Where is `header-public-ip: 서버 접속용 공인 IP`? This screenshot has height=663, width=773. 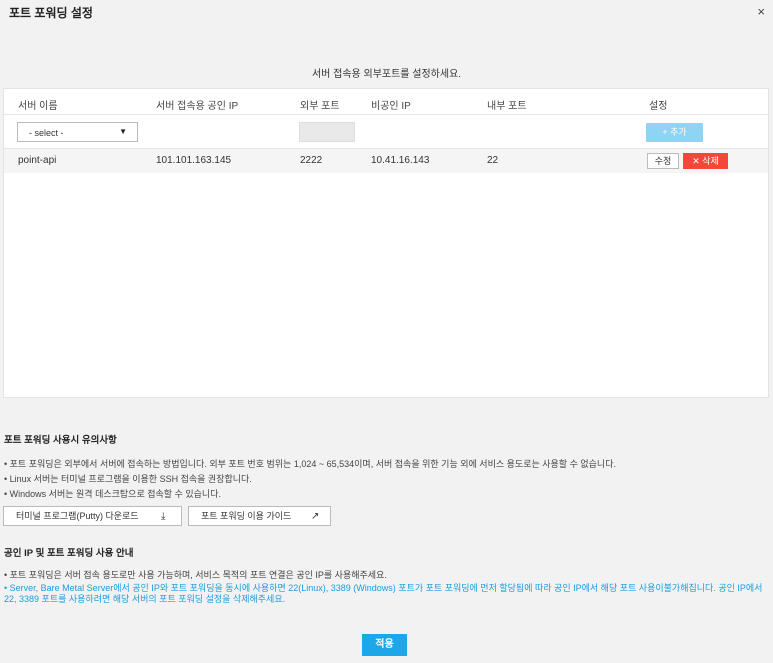 header-public-ip: 서버 접속용 공인 IP is located at coordinates (197, 106).